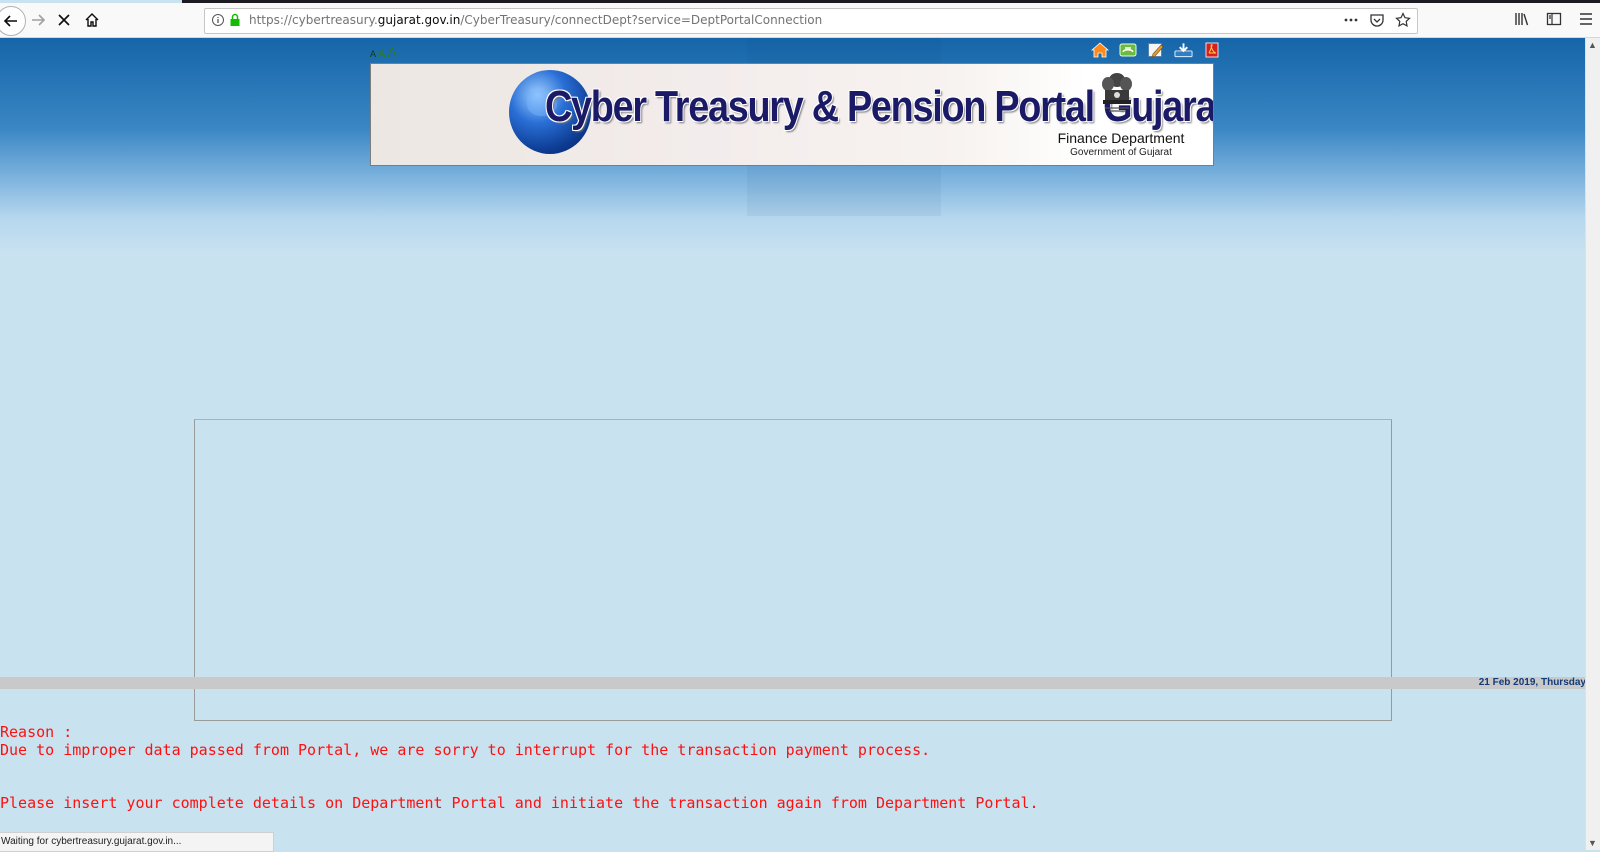 The width and height of the screenshot is (1600, 852). What do you see at coordinates (1351, 20) in the screenshot?
I see `more-icon` at bounding box center [1351, 20].